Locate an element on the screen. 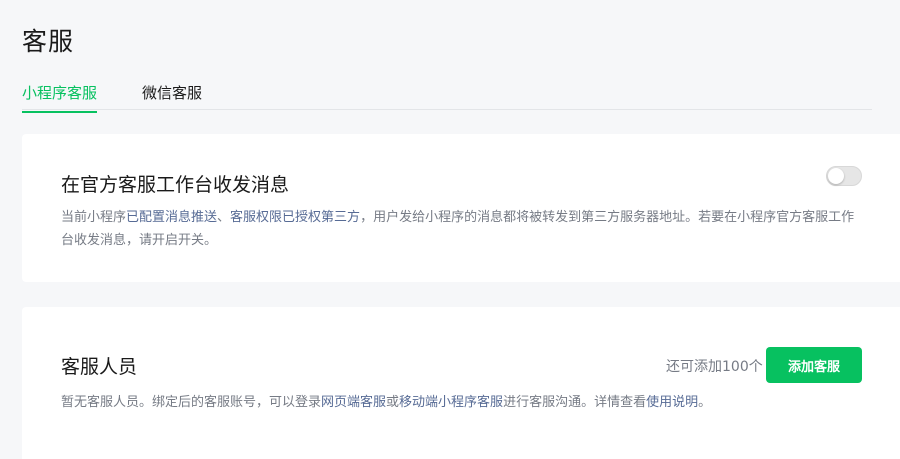 Image resolution: width=900 pixels, height=459 pixels. message-push-link: 已配置消息推送 is located at coordinates (171, 217).